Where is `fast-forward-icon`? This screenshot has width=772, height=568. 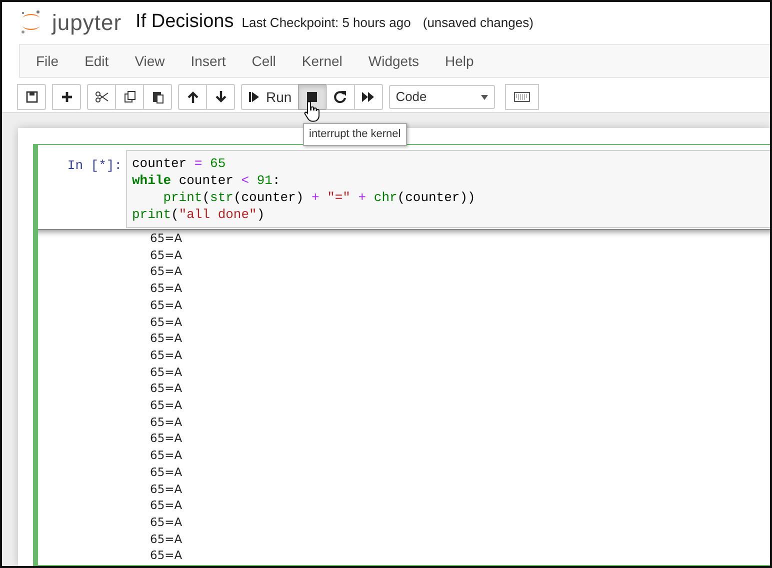
fast-forward-icon is located at coordinates (368, 97).